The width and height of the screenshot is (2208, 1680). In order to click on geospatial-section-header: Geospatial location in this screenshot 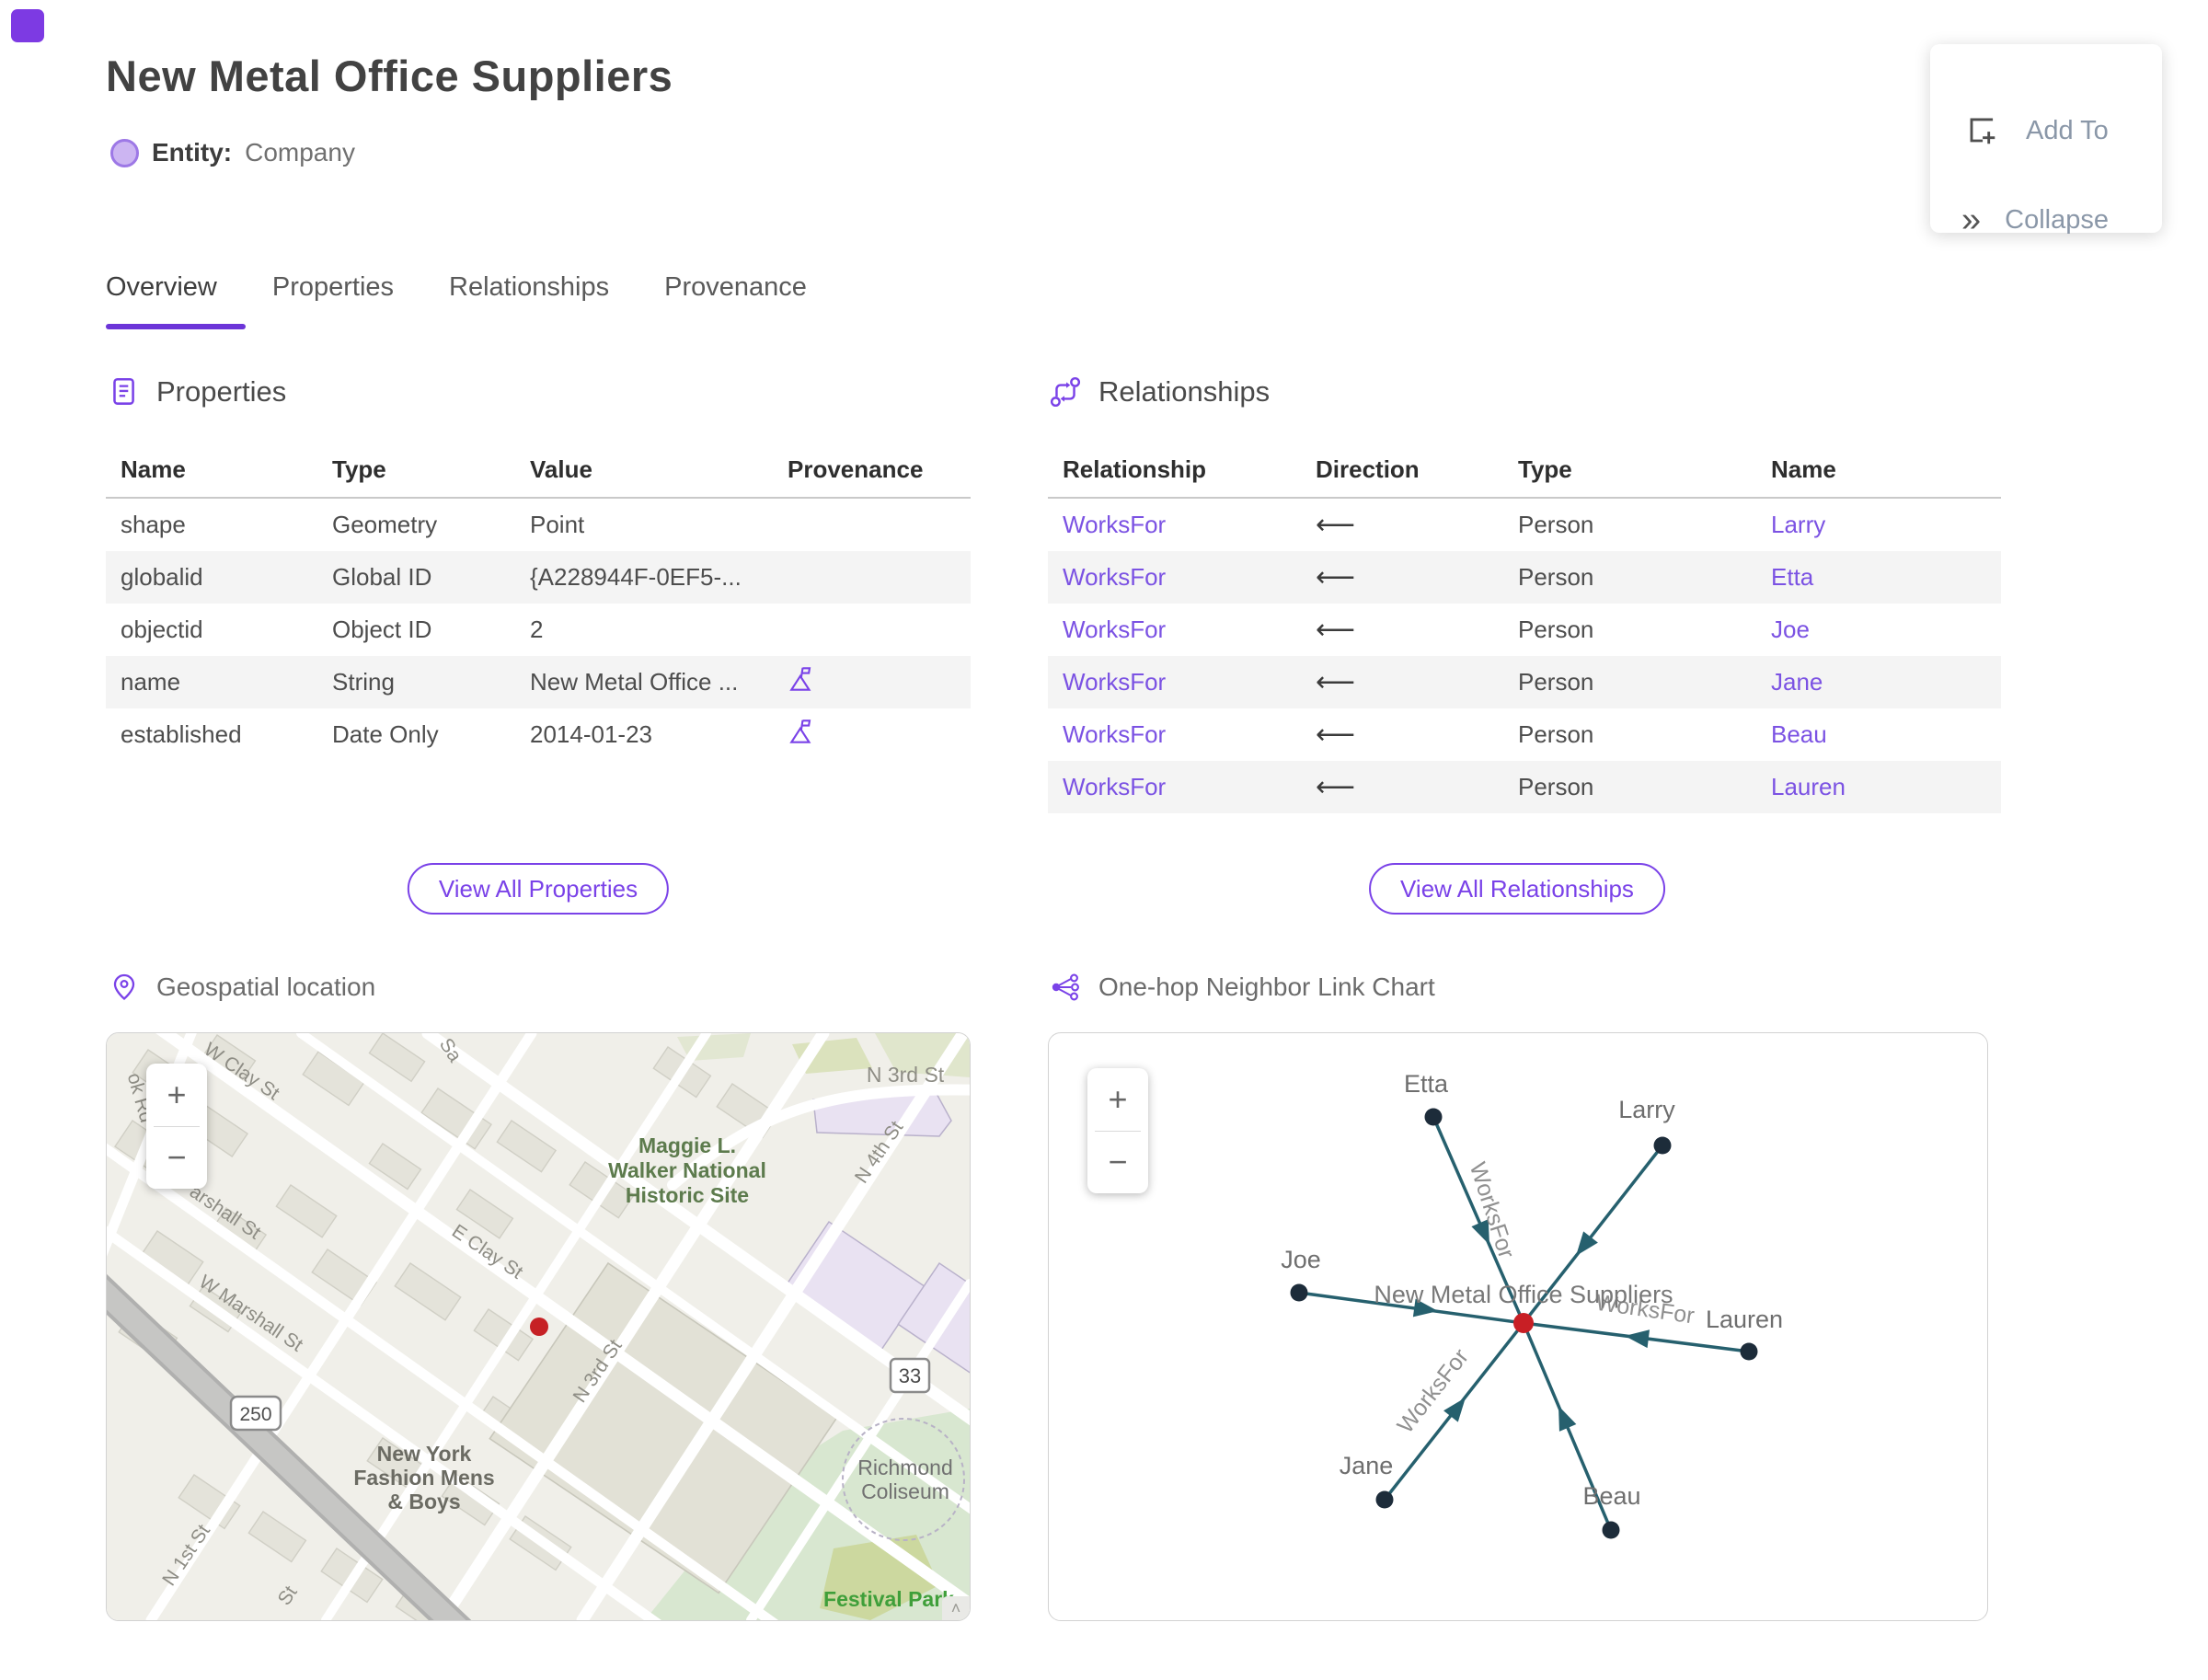, I will do `click(242, 987)`.